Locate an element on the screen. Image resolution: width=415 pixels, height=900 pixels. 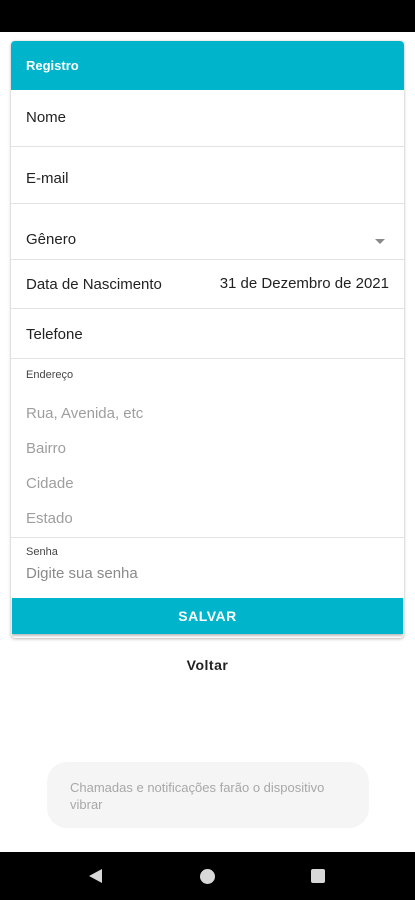
password-input: Digite sua senha is located at coordinates (82, 573).